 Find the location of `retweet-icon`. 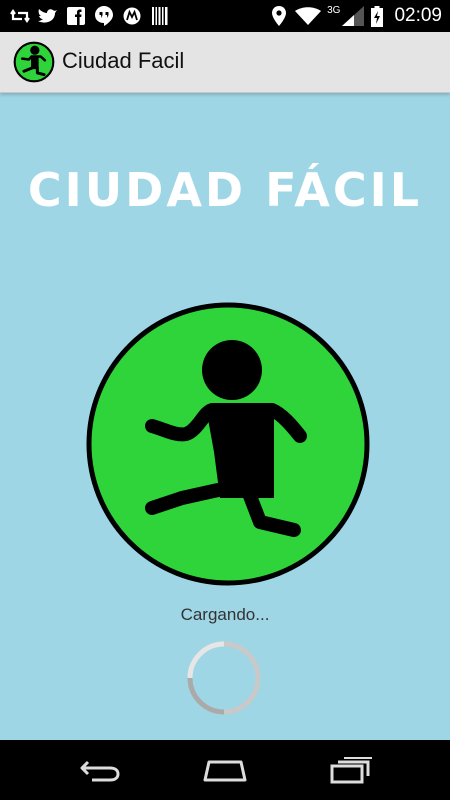

retweet-icon is located at coordinates (20, 16).